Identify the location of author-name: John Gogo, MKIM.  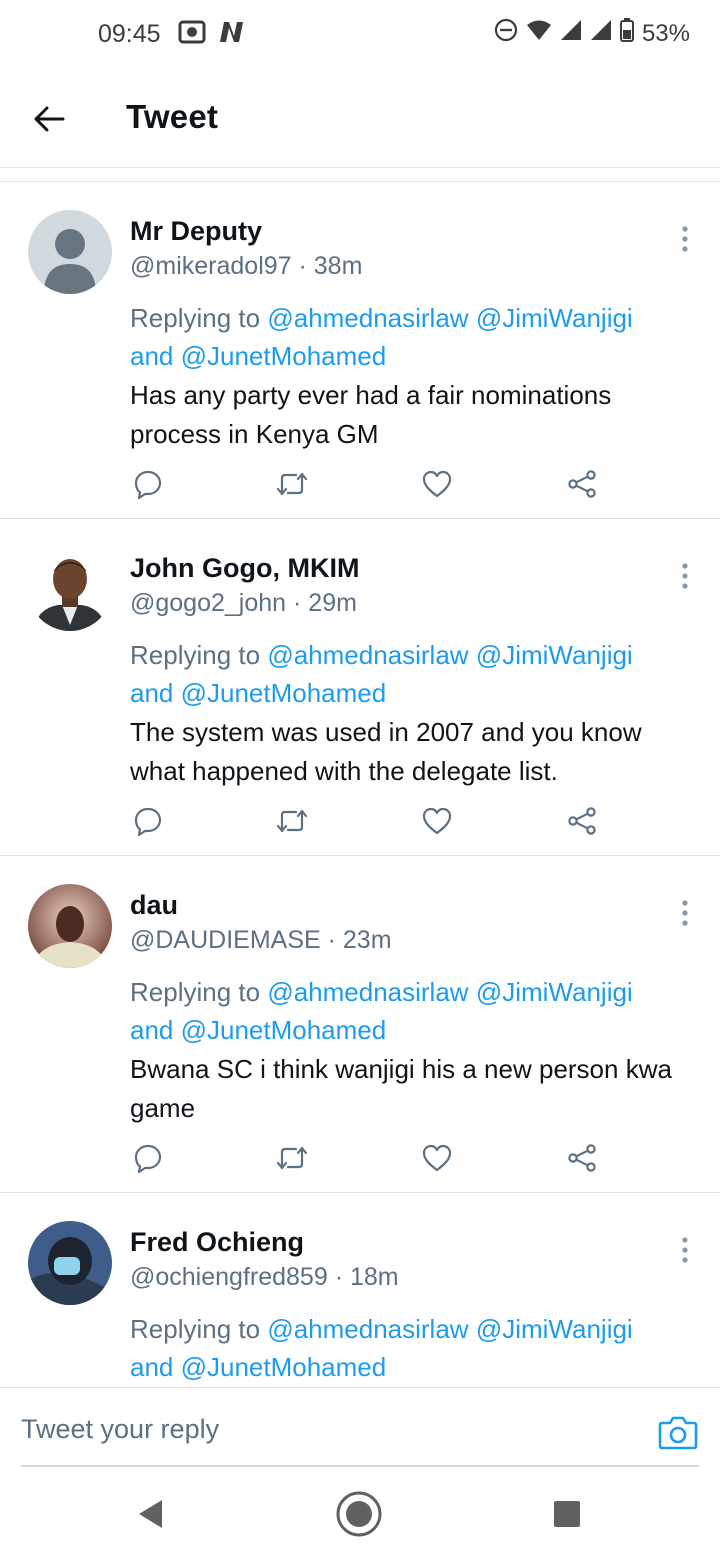
(244, 568).